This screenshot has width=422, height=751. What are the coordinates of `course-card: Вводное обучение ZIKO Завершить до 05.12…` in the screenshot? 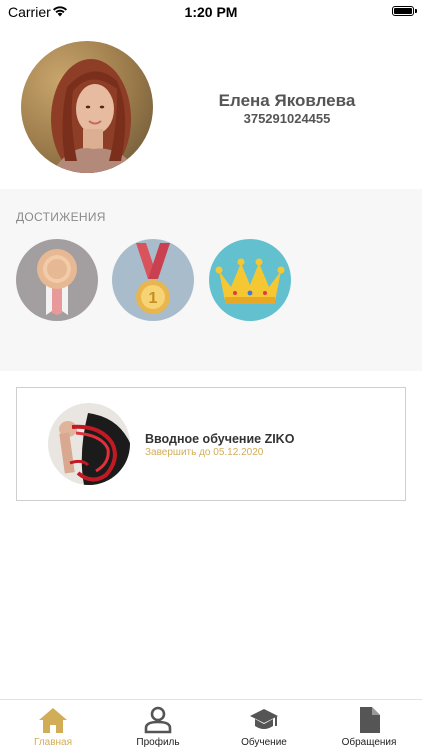 It's located at (211, 444).